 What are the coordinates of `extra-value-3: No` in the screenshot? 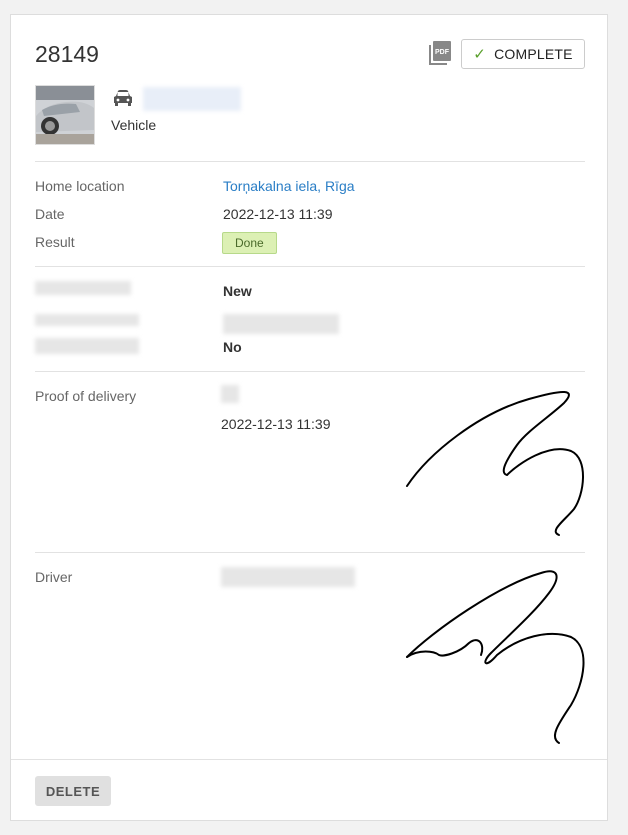 It's located at (232, 347).